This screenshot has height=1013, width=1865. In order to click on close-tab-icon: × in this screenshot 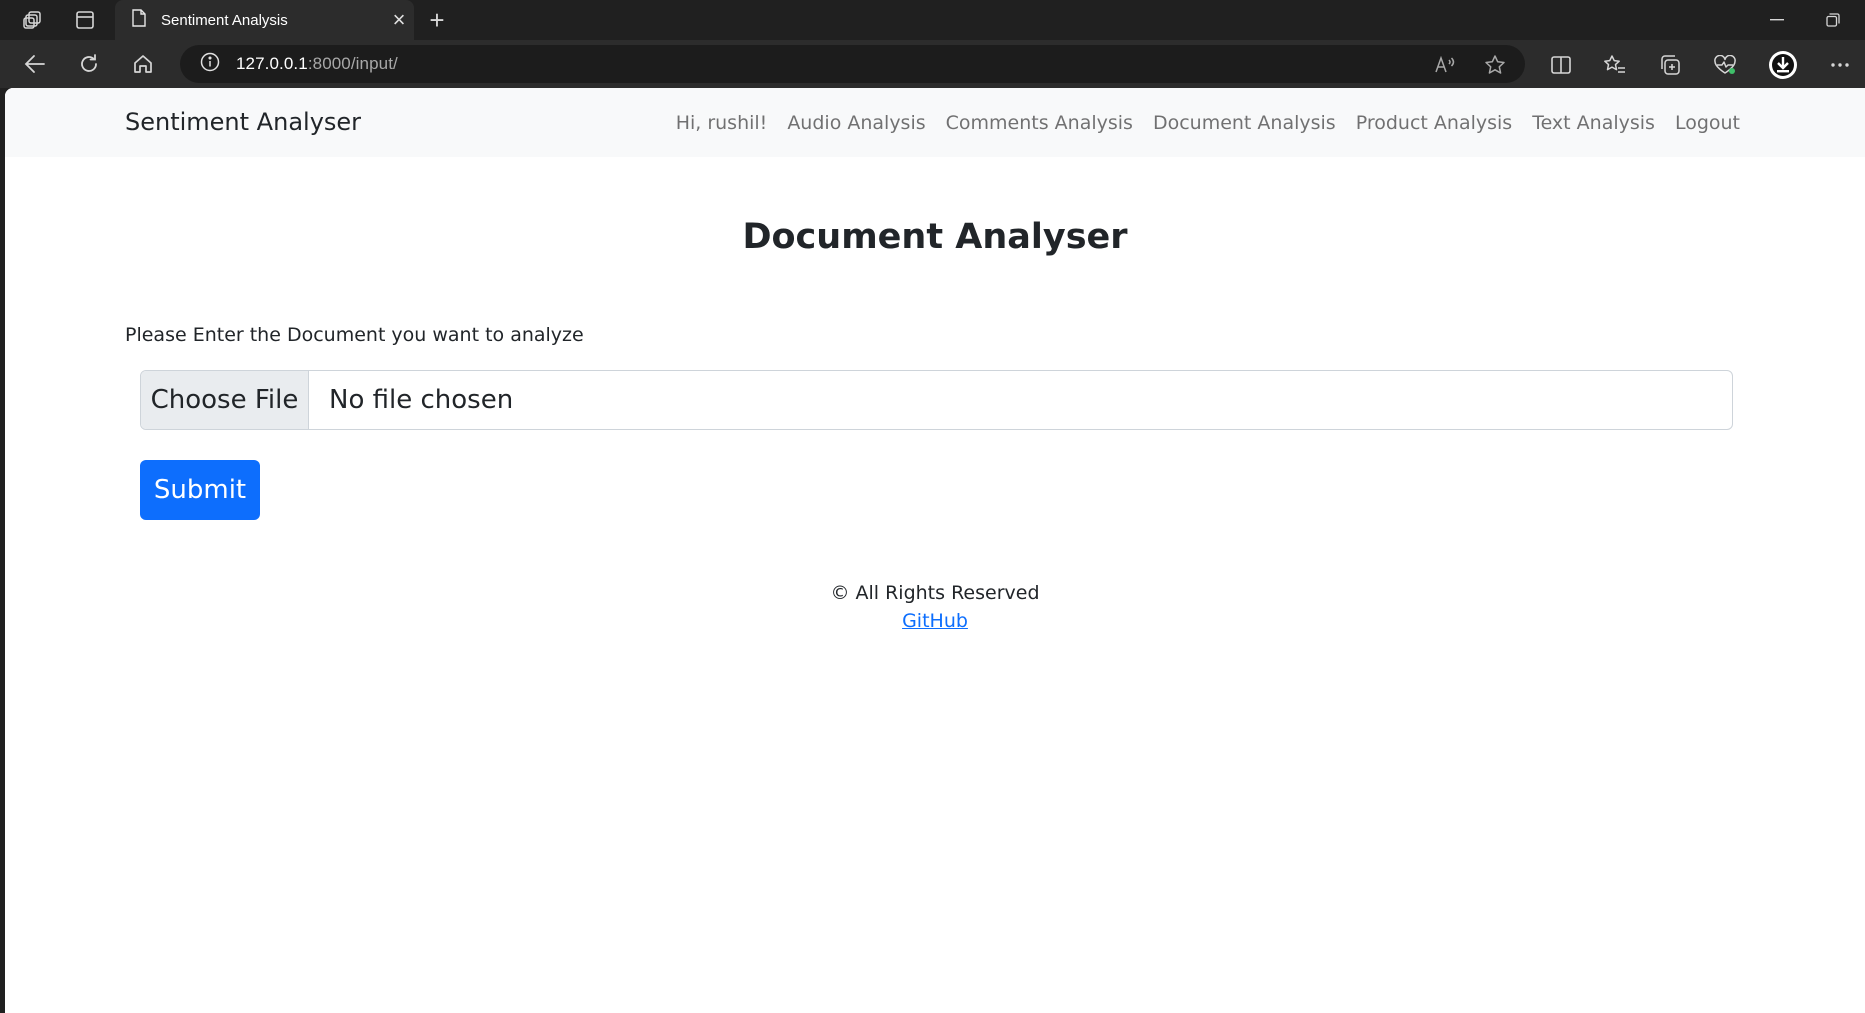, I will do `click(399, 20)`.